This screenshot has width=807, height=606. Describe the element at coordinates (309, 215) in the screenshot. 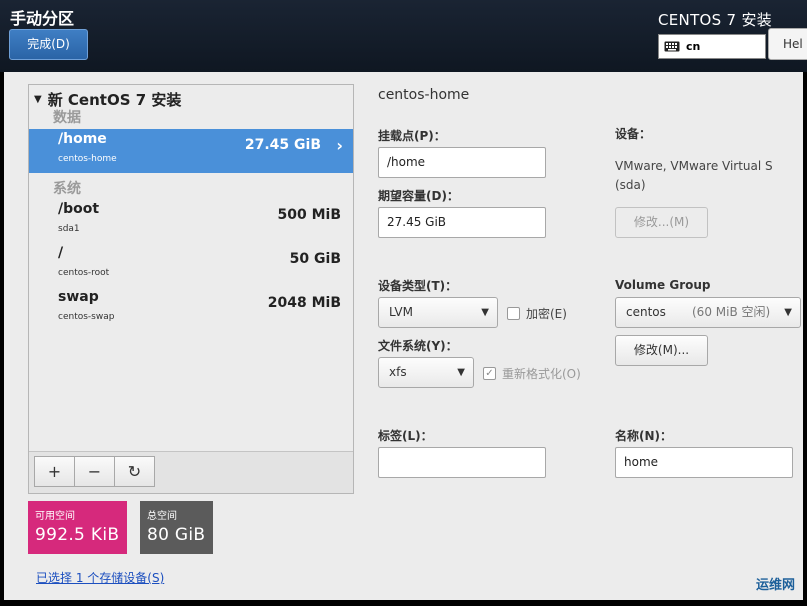

I see `partition-size: 500 MiB` at that location.